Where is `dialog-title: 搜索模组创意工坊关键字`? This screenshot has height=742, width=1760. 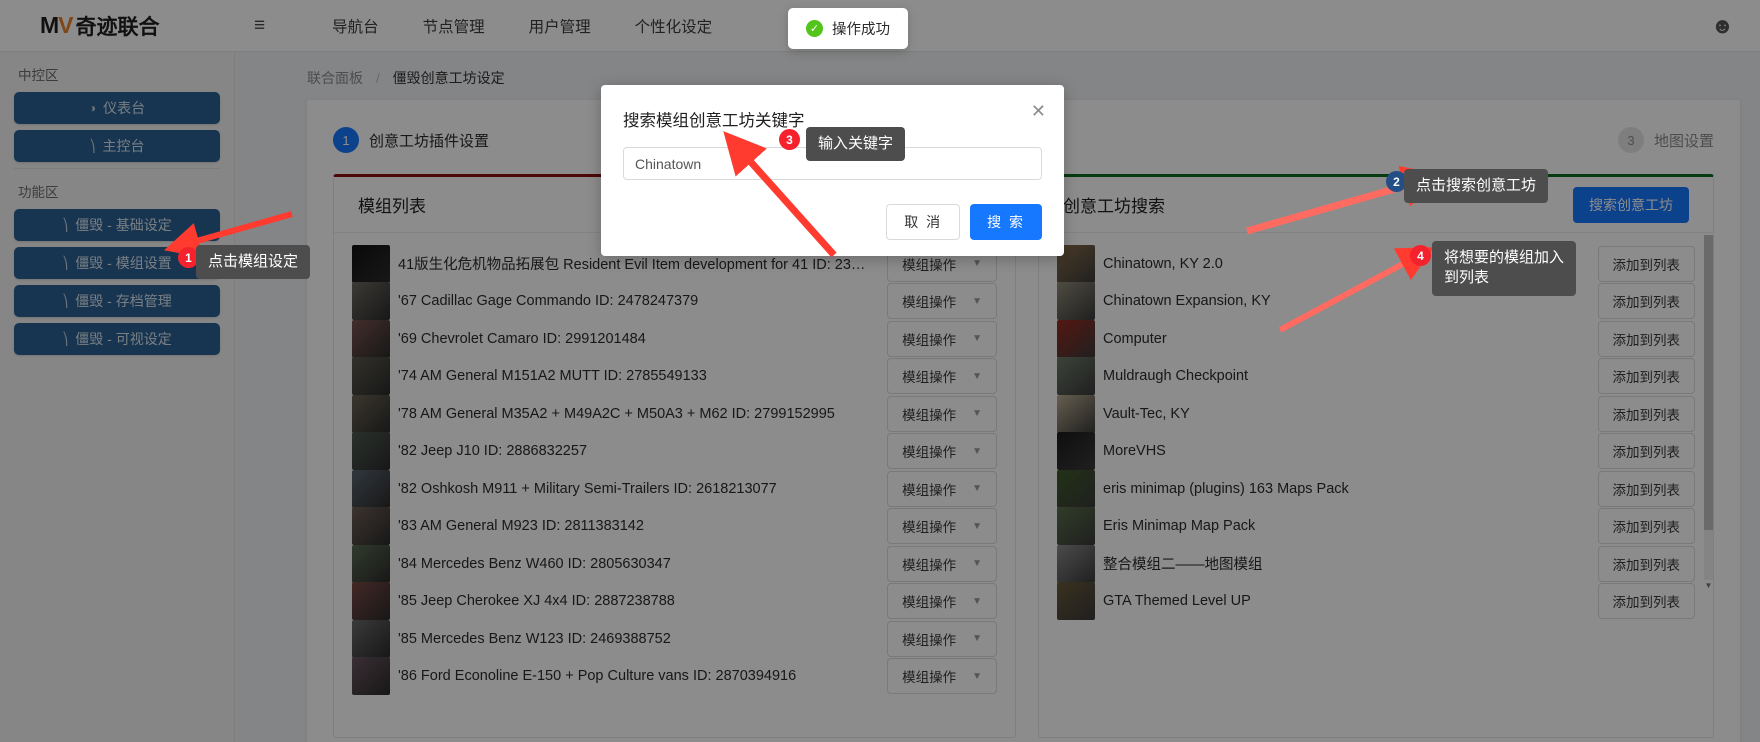
dialog-title: 搜索模组创意工坊关键字 is located at coordinates (714, 121).